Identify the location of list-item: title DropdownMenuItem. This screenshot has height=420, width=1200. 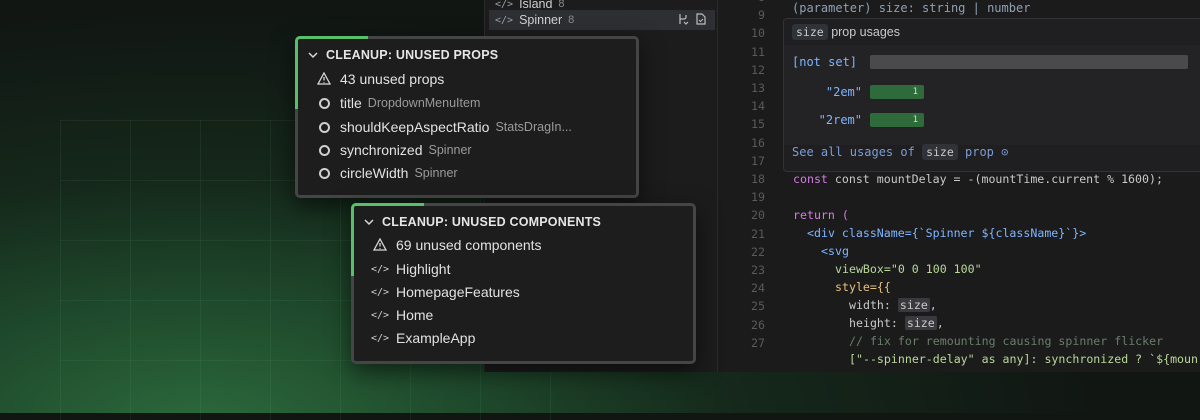
(398, 103).